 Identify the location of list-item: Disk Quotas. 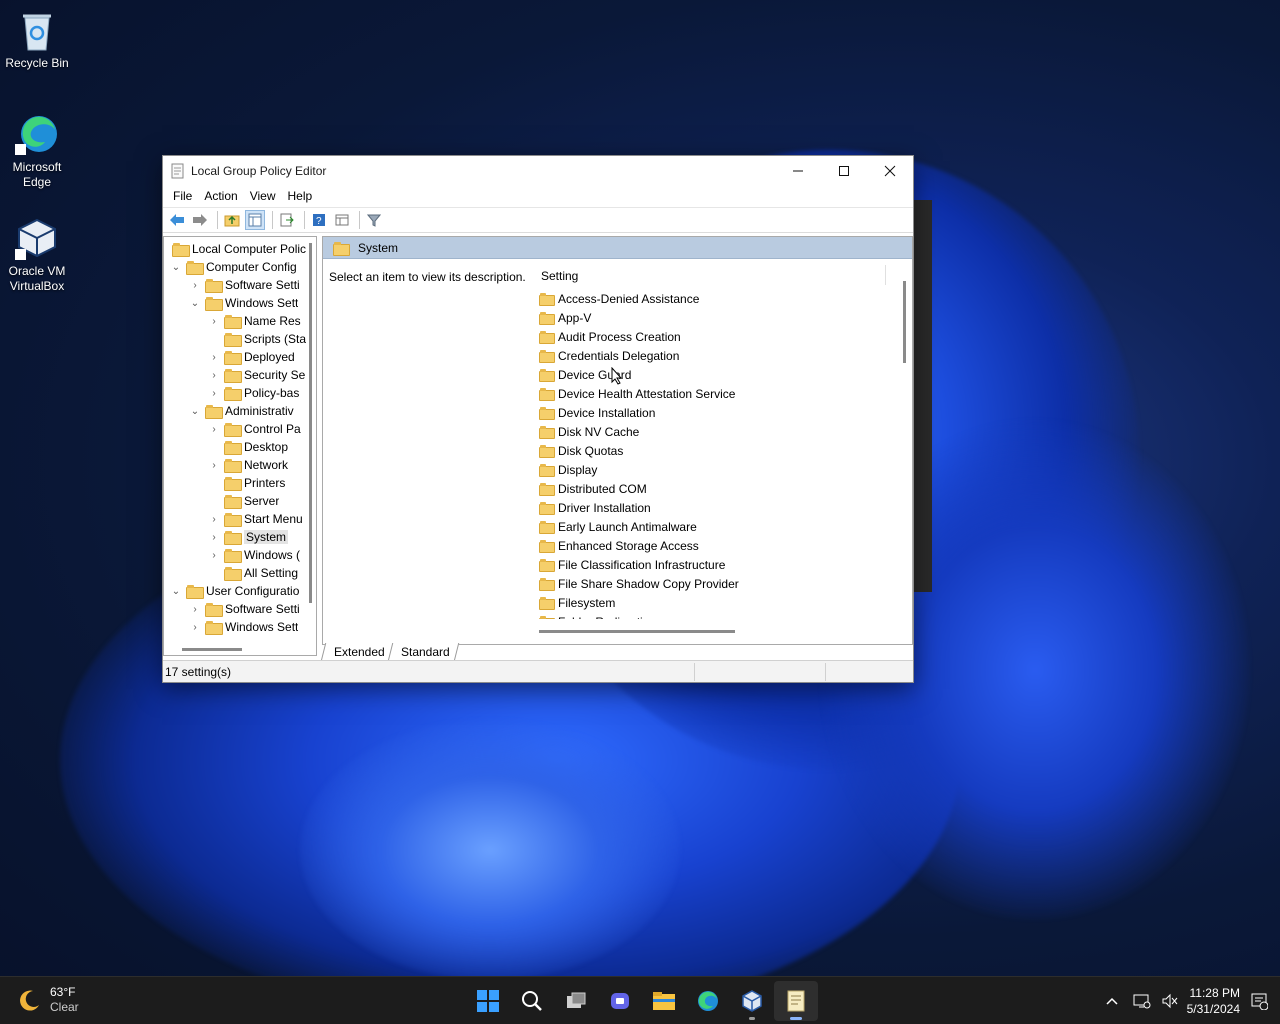
(719, 450).